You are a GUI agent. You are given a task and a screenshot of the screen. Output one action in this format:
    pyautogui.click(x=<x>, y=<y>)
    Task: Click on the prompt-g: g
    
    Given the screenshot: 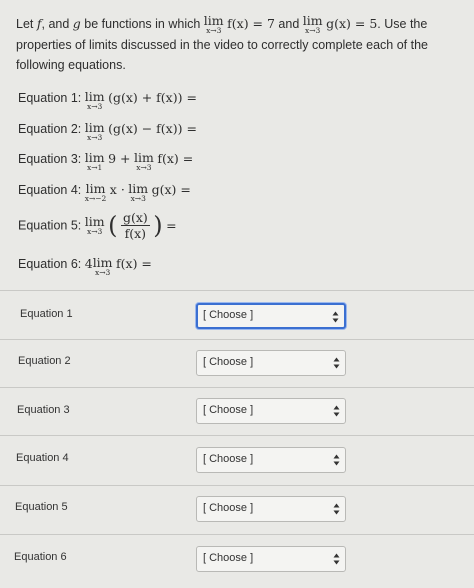 What is the action you would take?
    pyautogui.click(x=76, y=23)
    